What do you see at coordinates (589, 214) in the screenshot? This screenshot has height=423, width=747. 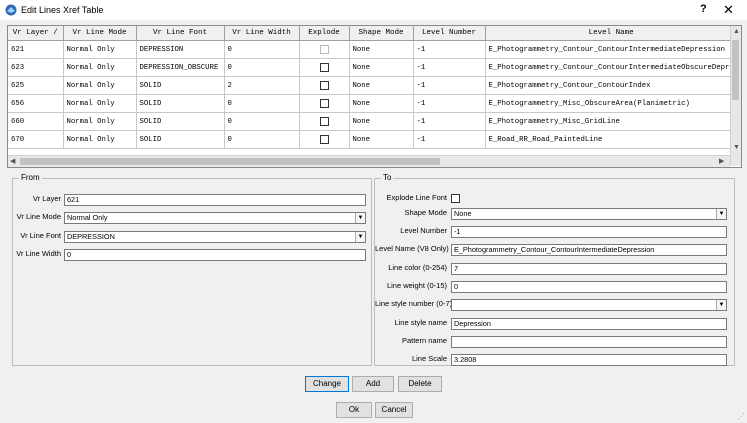 I see `shape-mode-select: None ▼` at bounding box center [589, 214].